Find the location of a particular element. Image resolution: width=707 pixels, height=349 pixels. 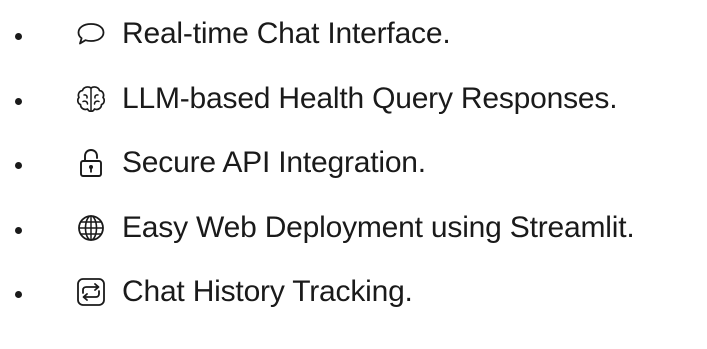

repeat-icon is located at coordinates (91, 292).